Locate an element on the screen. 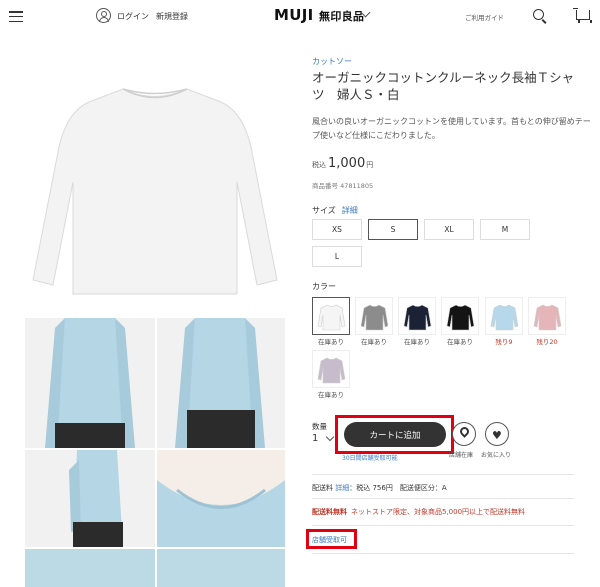 The width and height of the screenshot is (600, 587). heart-icon: ♥ is located at coordinates (497, 435).